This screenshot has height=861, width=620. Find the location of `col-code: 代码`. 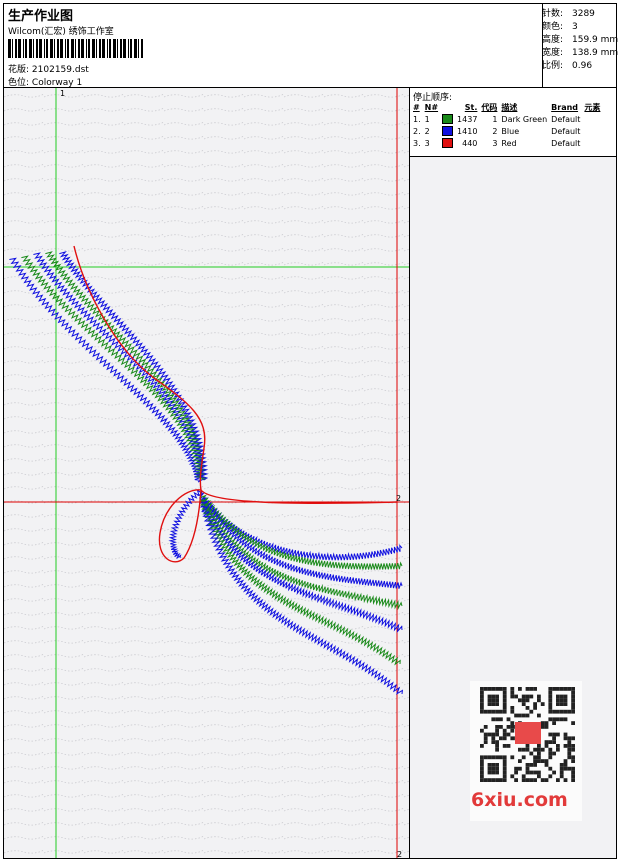

col-code: 代码 is located at coordinates (489, 107).